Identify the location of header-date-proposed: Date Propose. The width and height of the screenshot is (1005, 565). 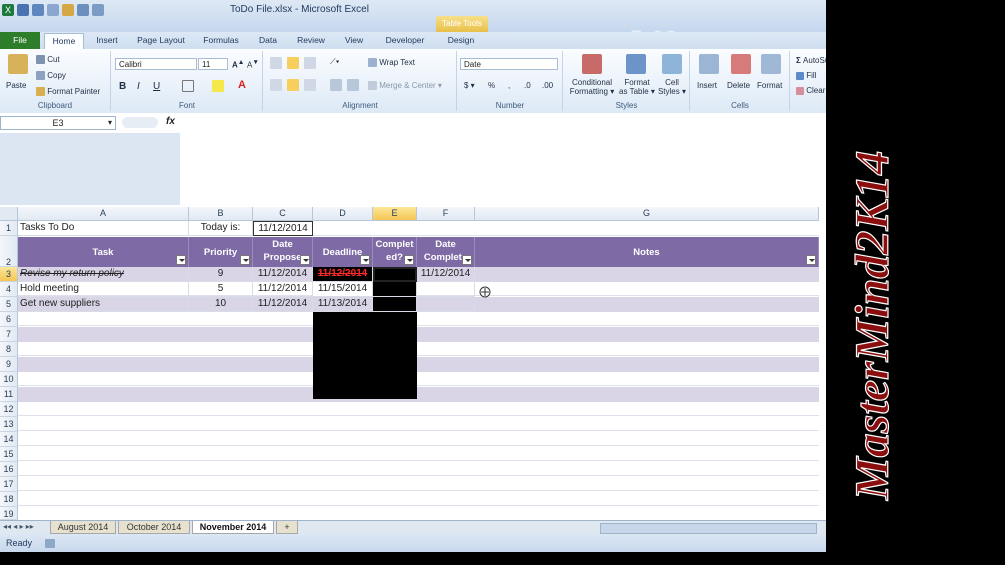
(283, 252).